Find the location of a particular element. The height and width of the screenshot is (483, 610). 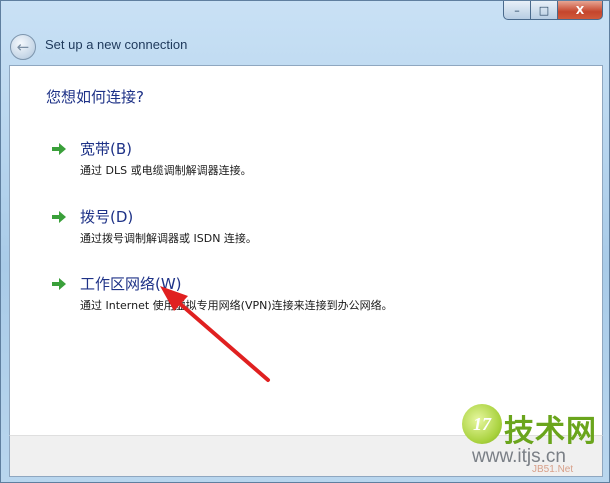

option-title: 工作区网络(W) is located at coordinates (131, 284).